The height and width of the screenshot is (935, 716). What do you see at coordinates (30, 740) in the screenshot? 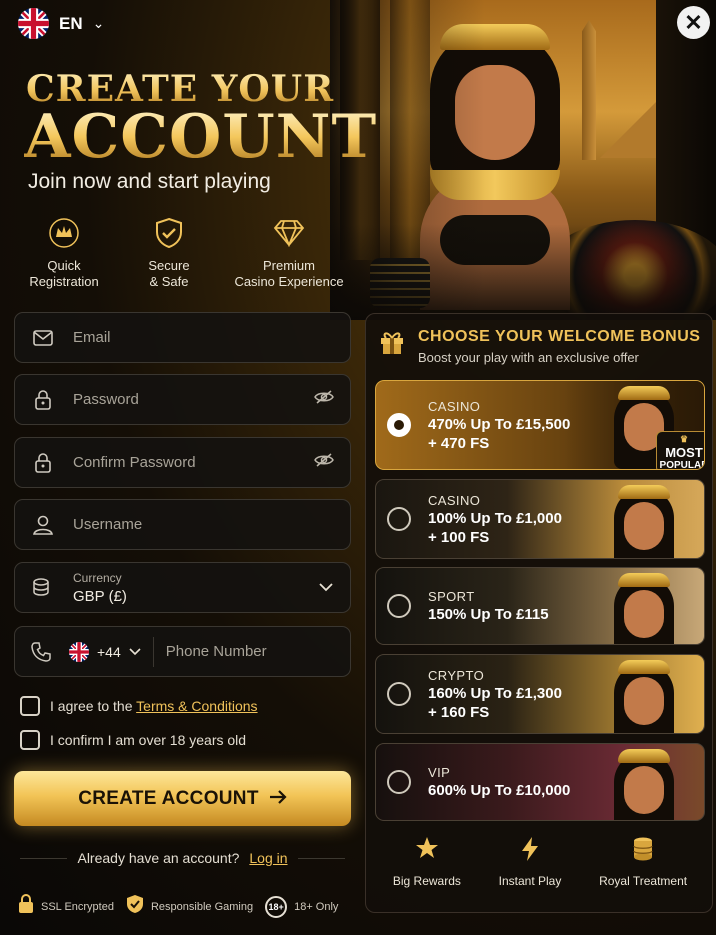
I see `age-checkbox` at bounding box center [30, 740].